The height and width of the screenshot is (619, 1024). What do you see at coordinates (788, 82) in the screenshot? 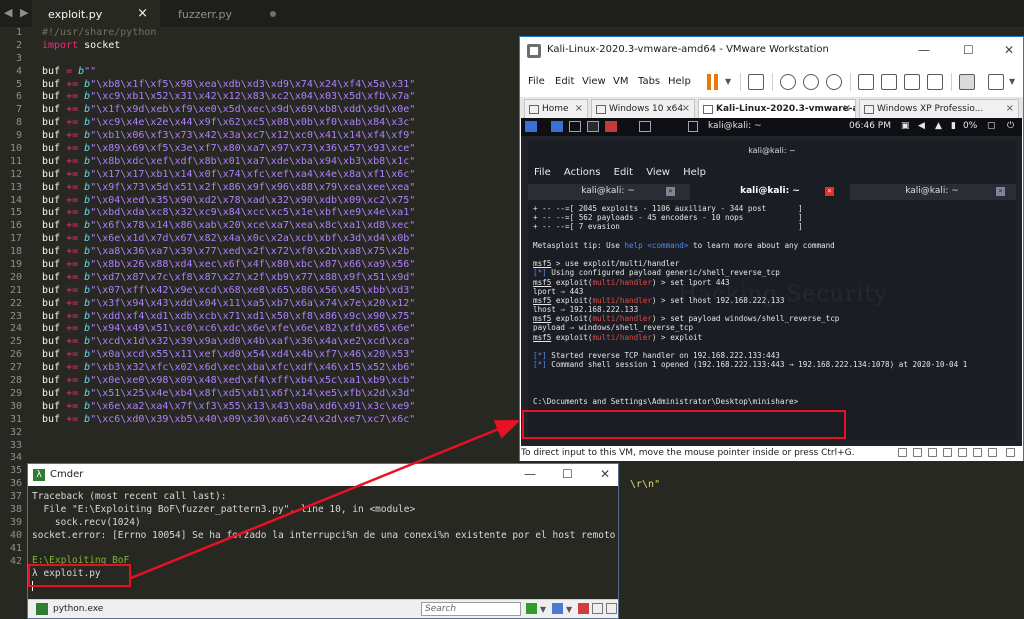
I see `snapshot-icon` at bounding box center [788, 82].